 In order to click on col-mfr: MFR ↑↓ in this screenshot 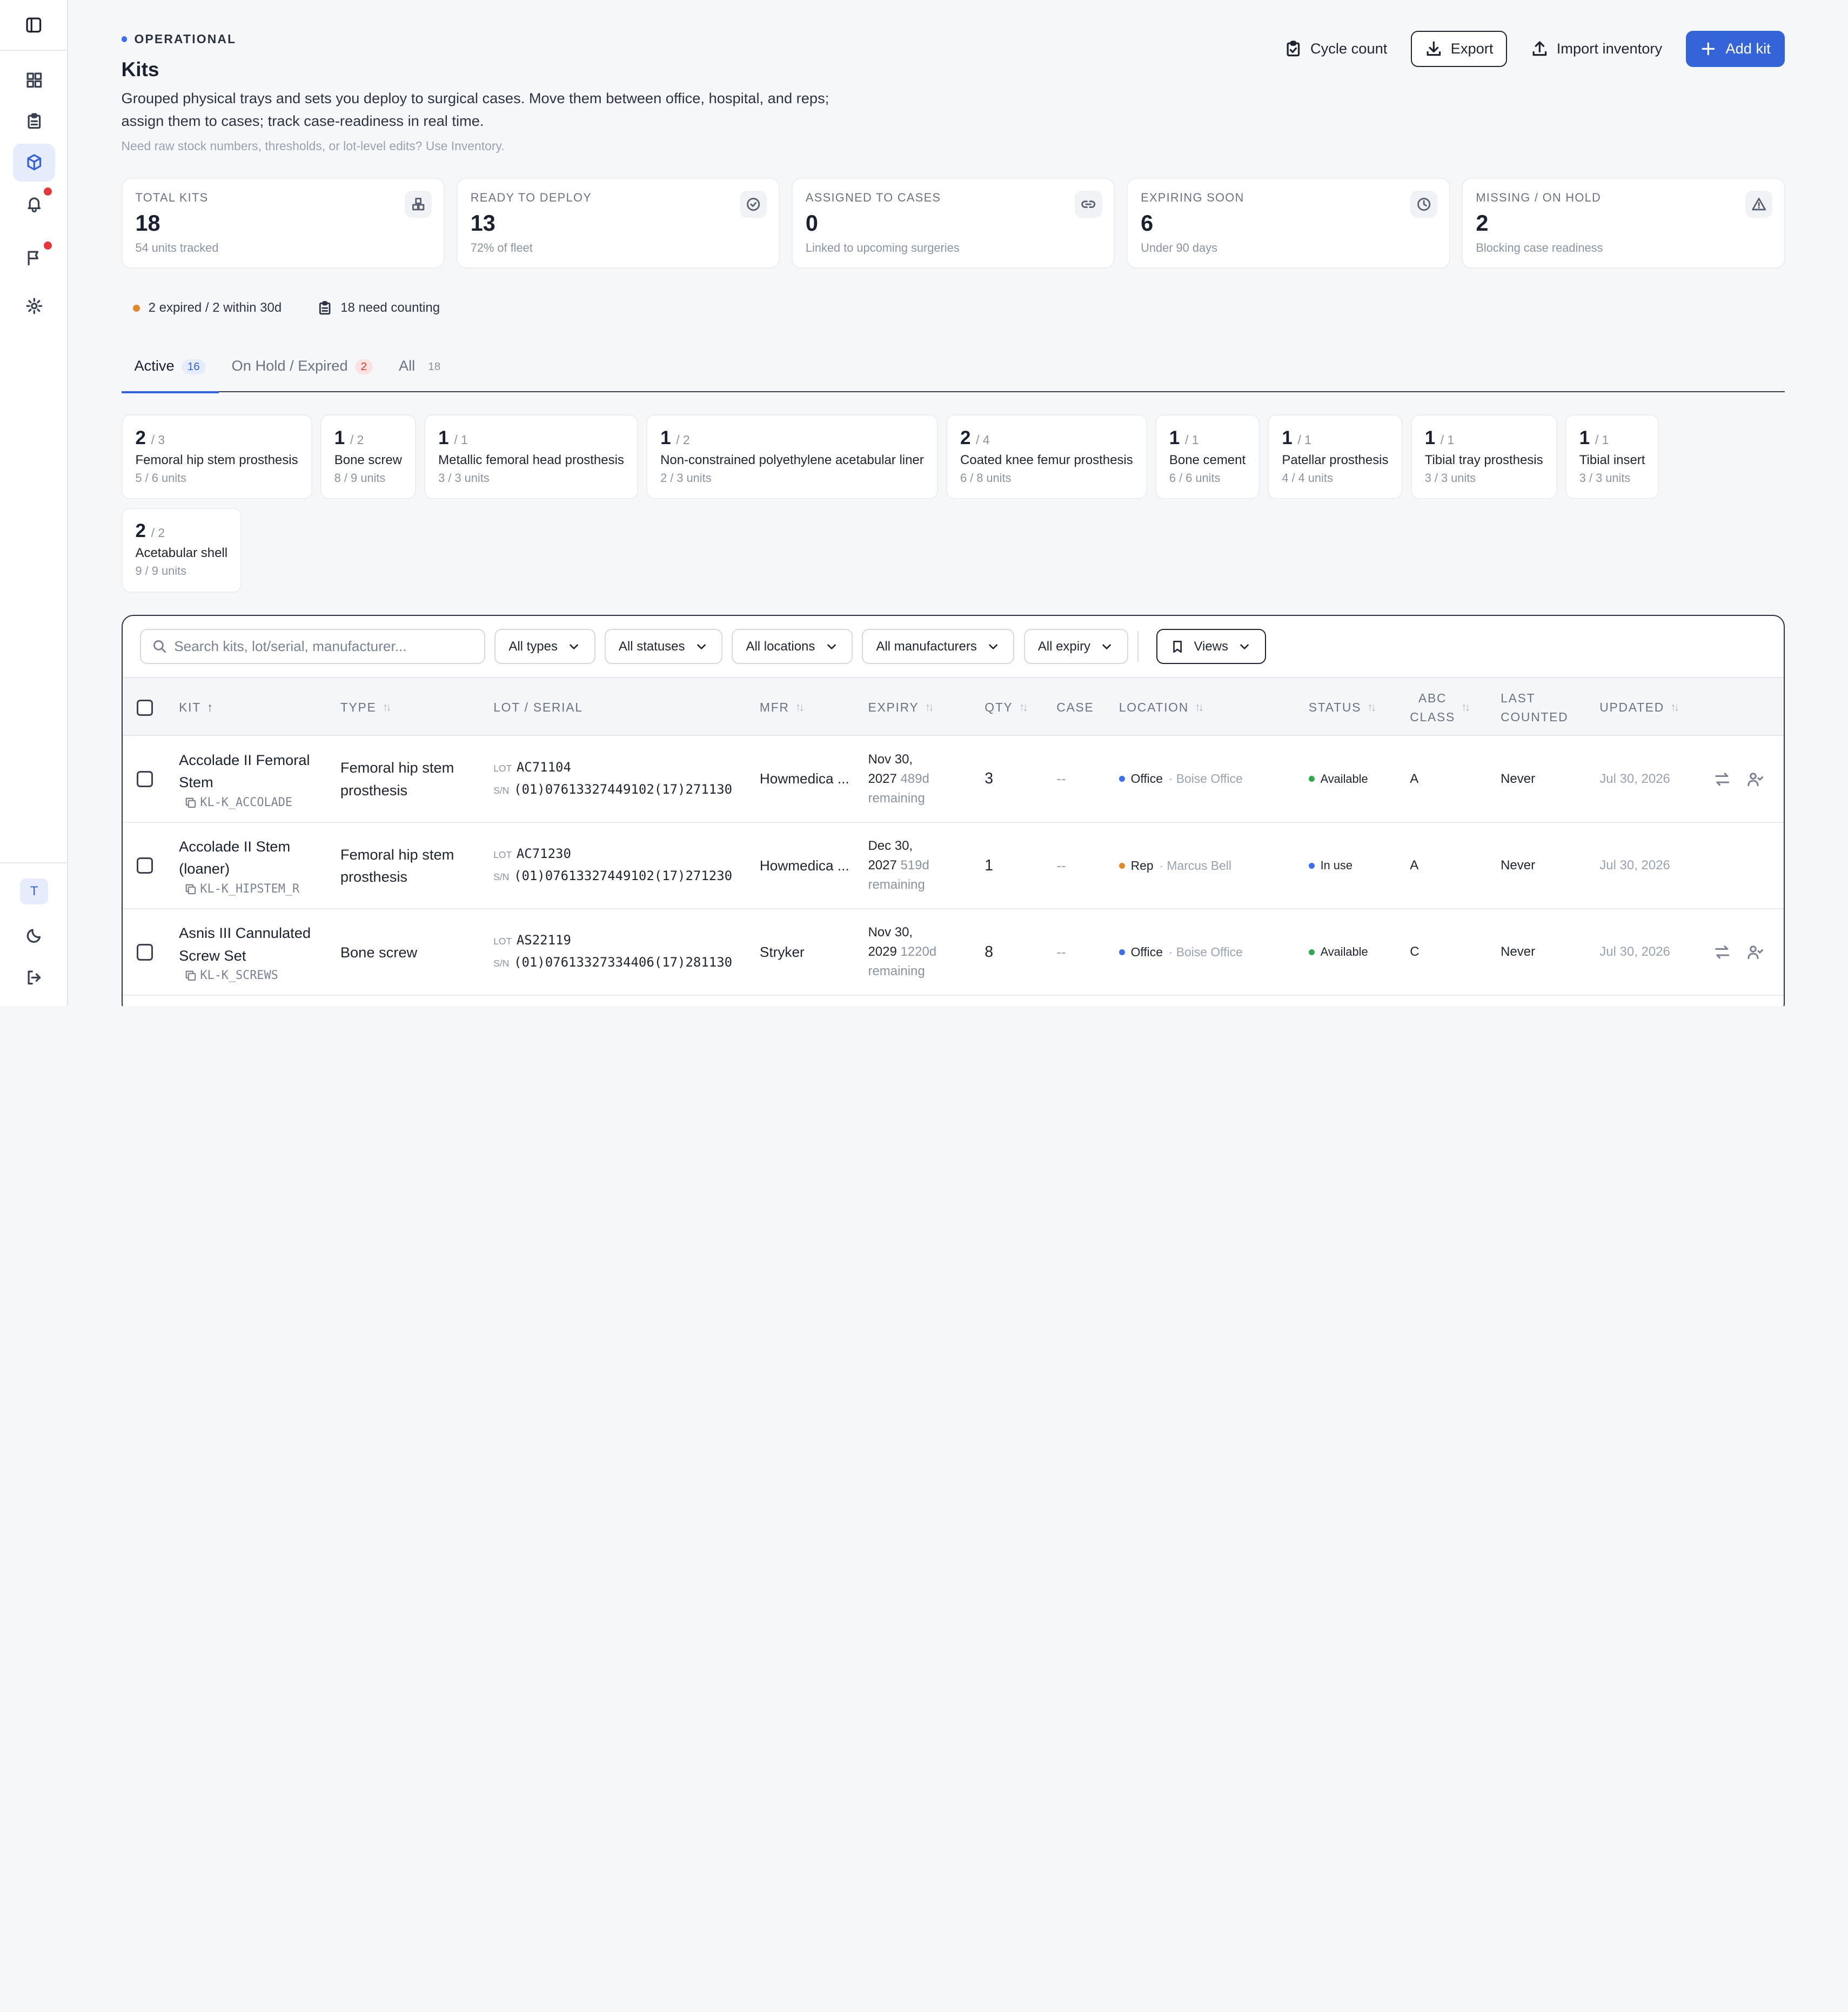, I will do `click(782, 707)`.